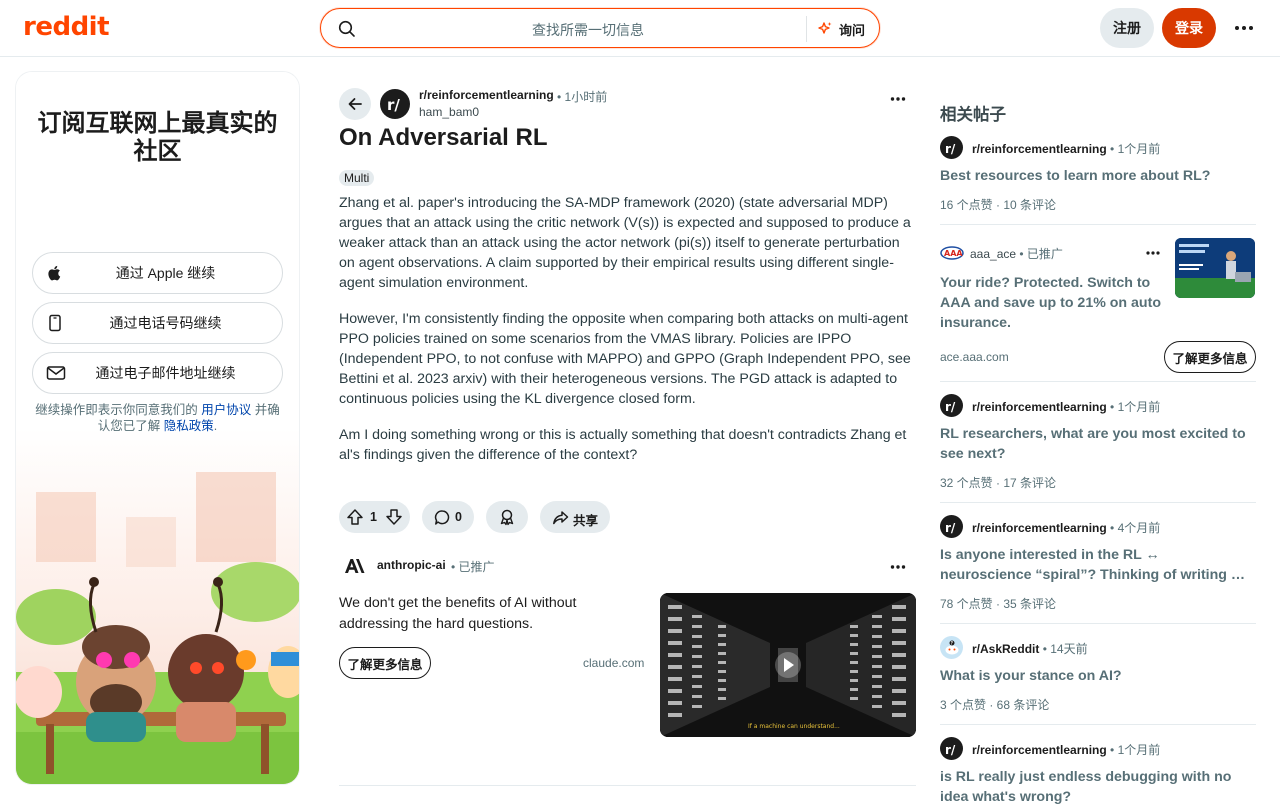 The height and width of the screenshot is (807, 1280). I want to click on share-button: 共享, so click(575, 517).